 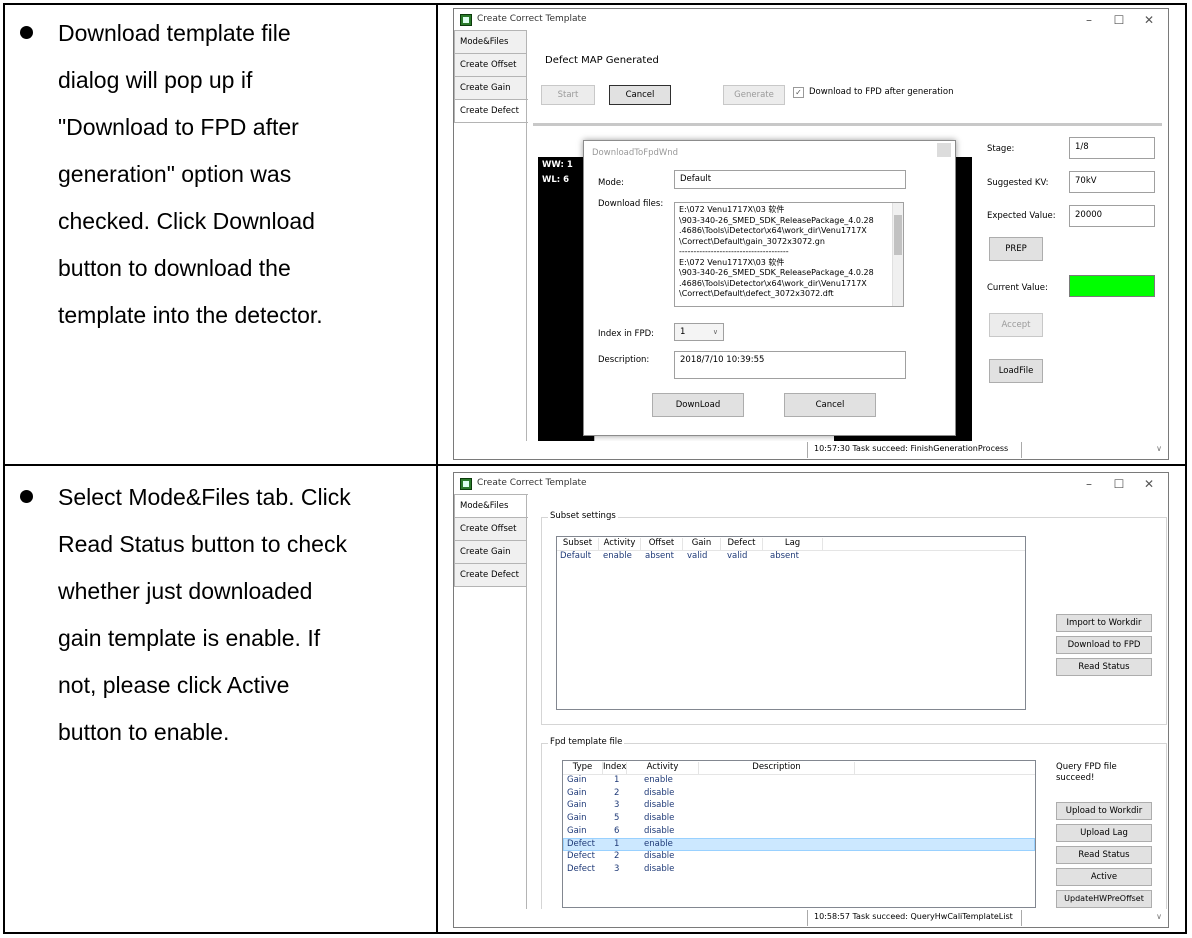 What do you see at coordinates (557, 165) in the screenshot?
I see `ww-label: WW: 1` at bounding box center [557, 165].